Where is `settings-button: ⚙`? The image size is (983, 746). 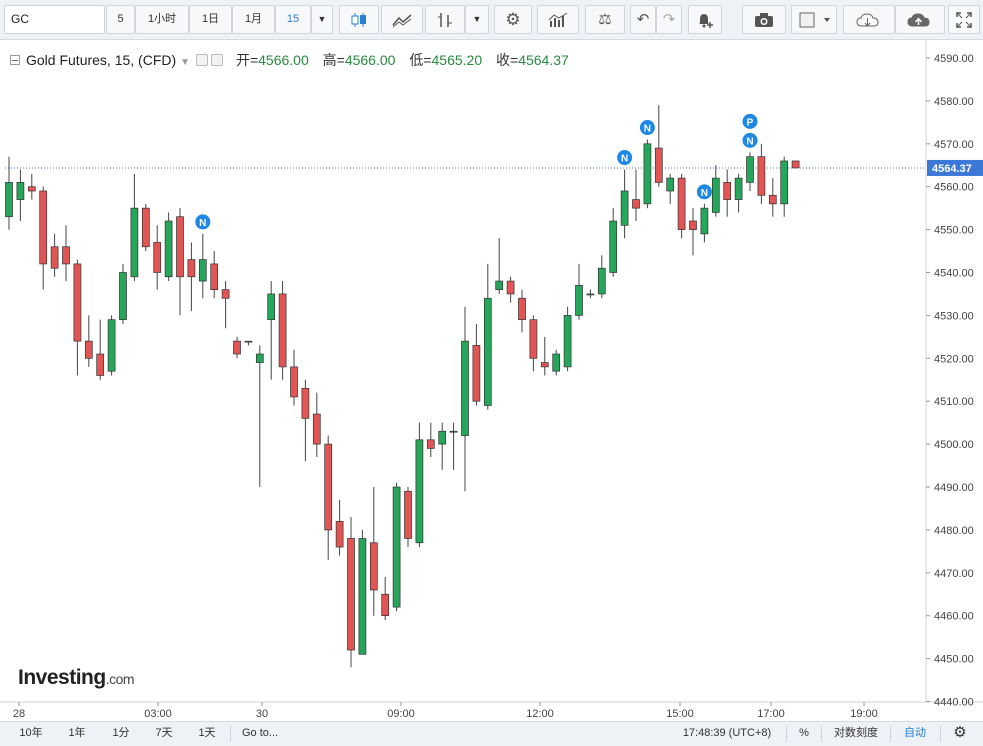
settings-button: ⚙ is located at coordinates (513, 19).